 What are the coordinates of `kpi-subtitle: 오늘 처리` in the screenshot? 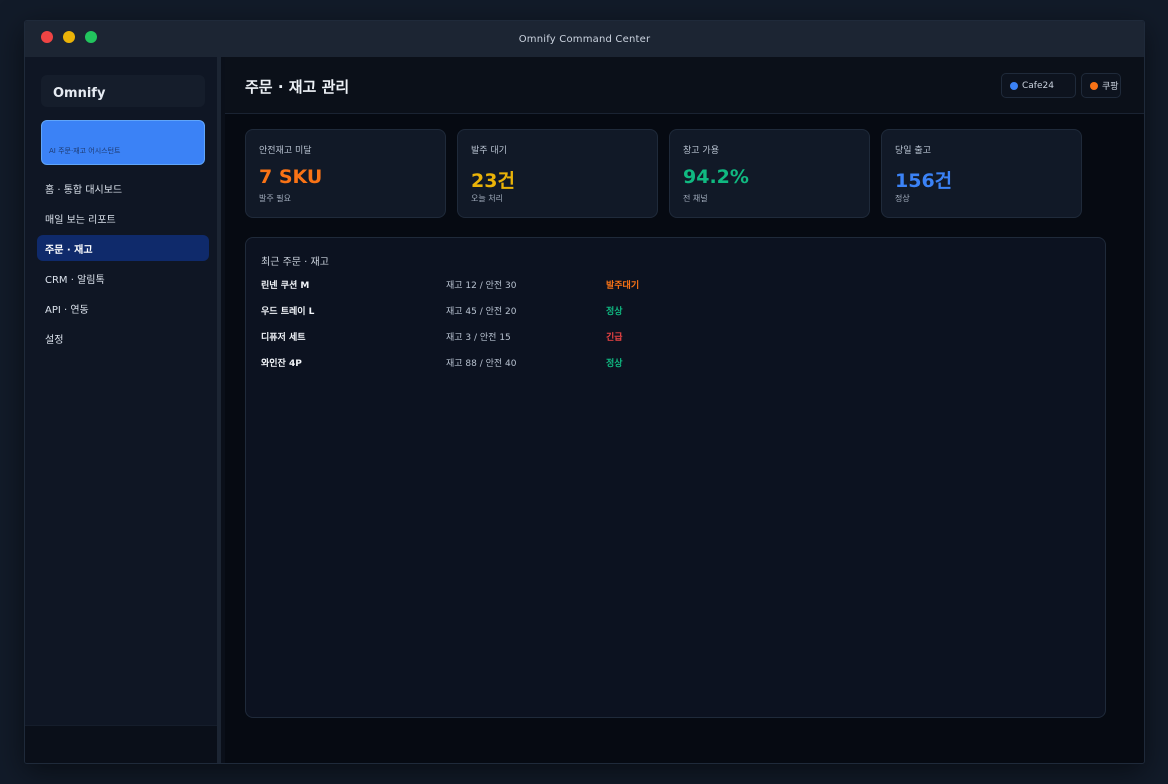 It's located at (487, 198).